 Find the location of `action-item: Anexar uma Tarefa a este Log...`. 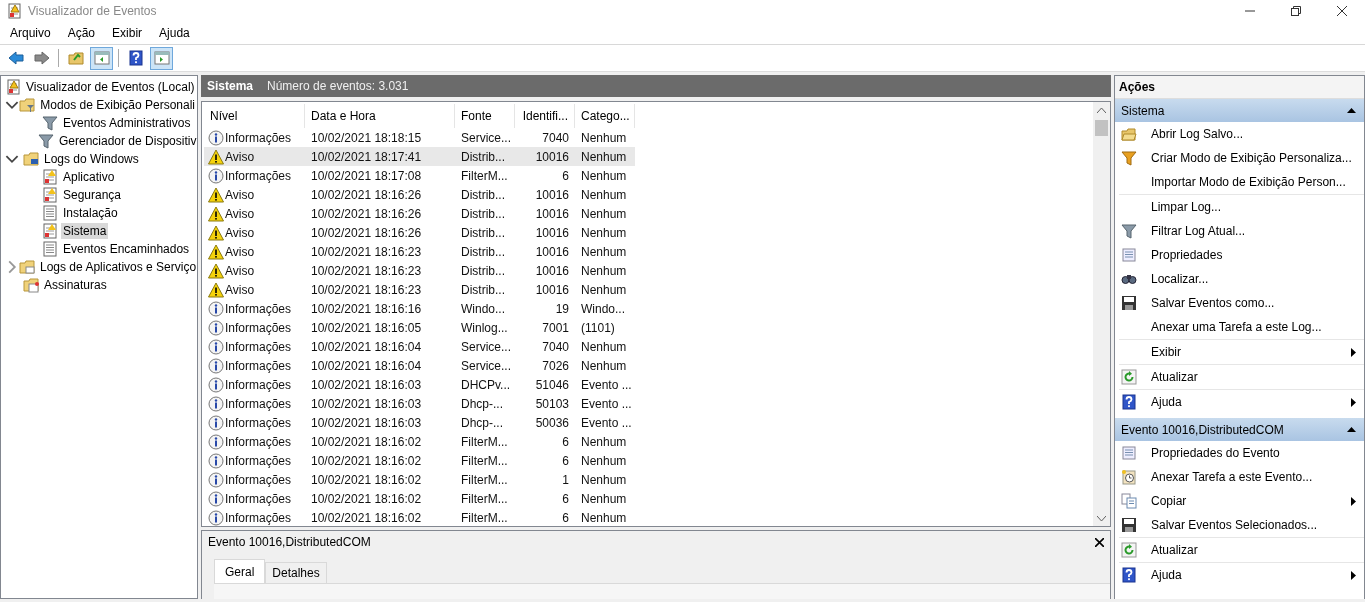

action-item: Anexar uma Tarefa a este Log... is located at coordinates (1239, 327).